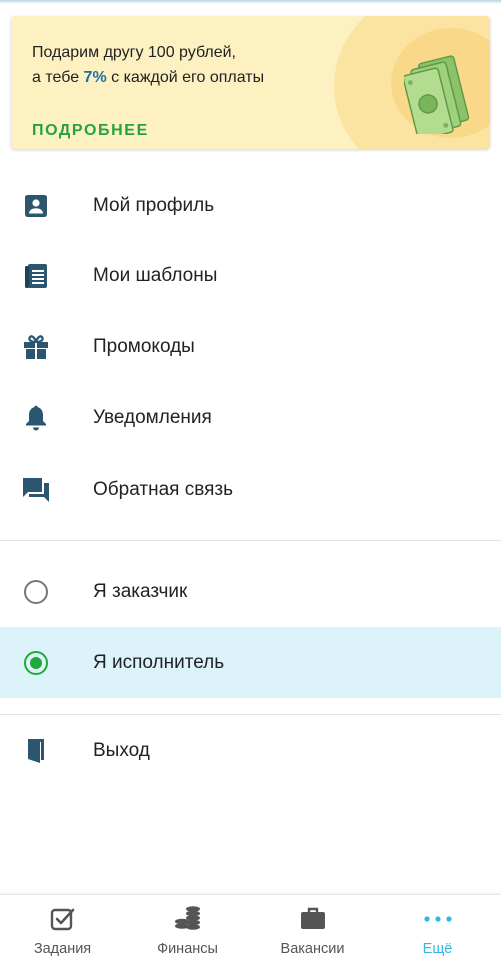  I want to click on templates-icon, so click(36, 276).